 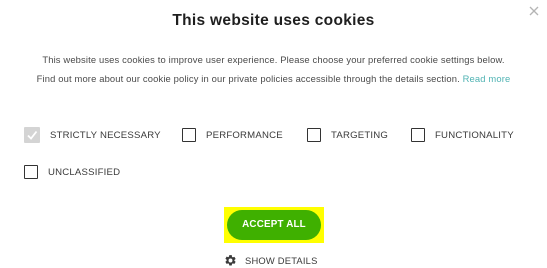 I want to click on option-strictly-necessary: STRICTLY NECESSARY, so click(x=92, y=135).